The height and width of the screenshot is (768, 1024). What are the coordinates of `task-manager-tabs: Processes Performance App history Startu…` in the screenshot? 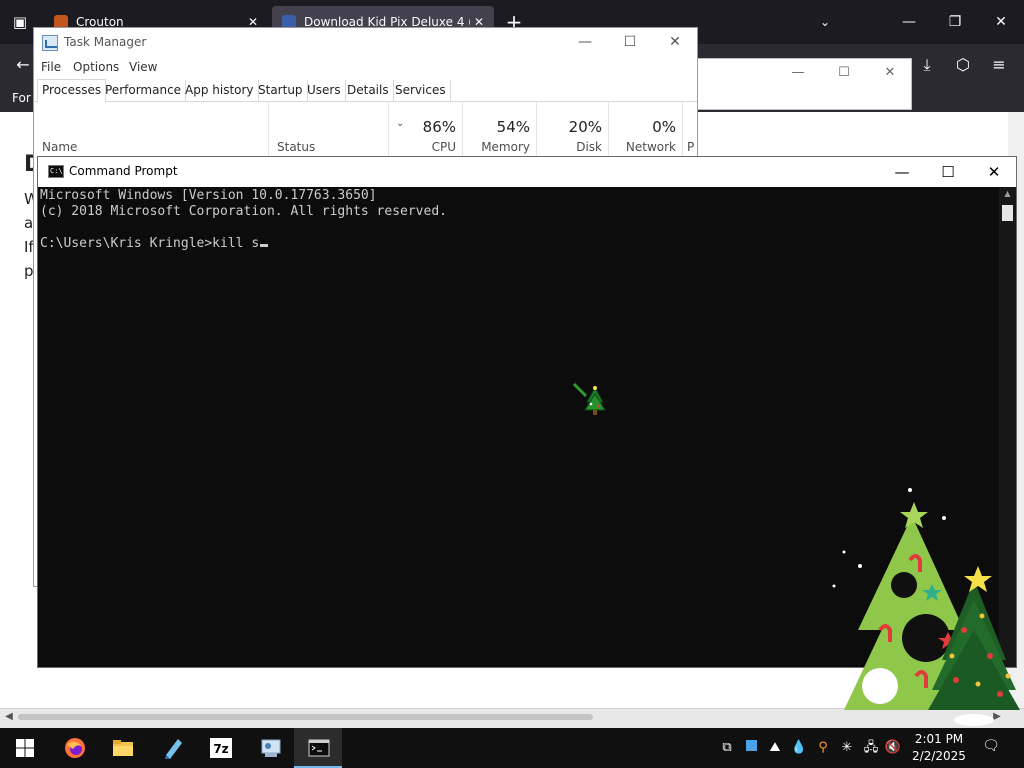 It's located at (365, 91).